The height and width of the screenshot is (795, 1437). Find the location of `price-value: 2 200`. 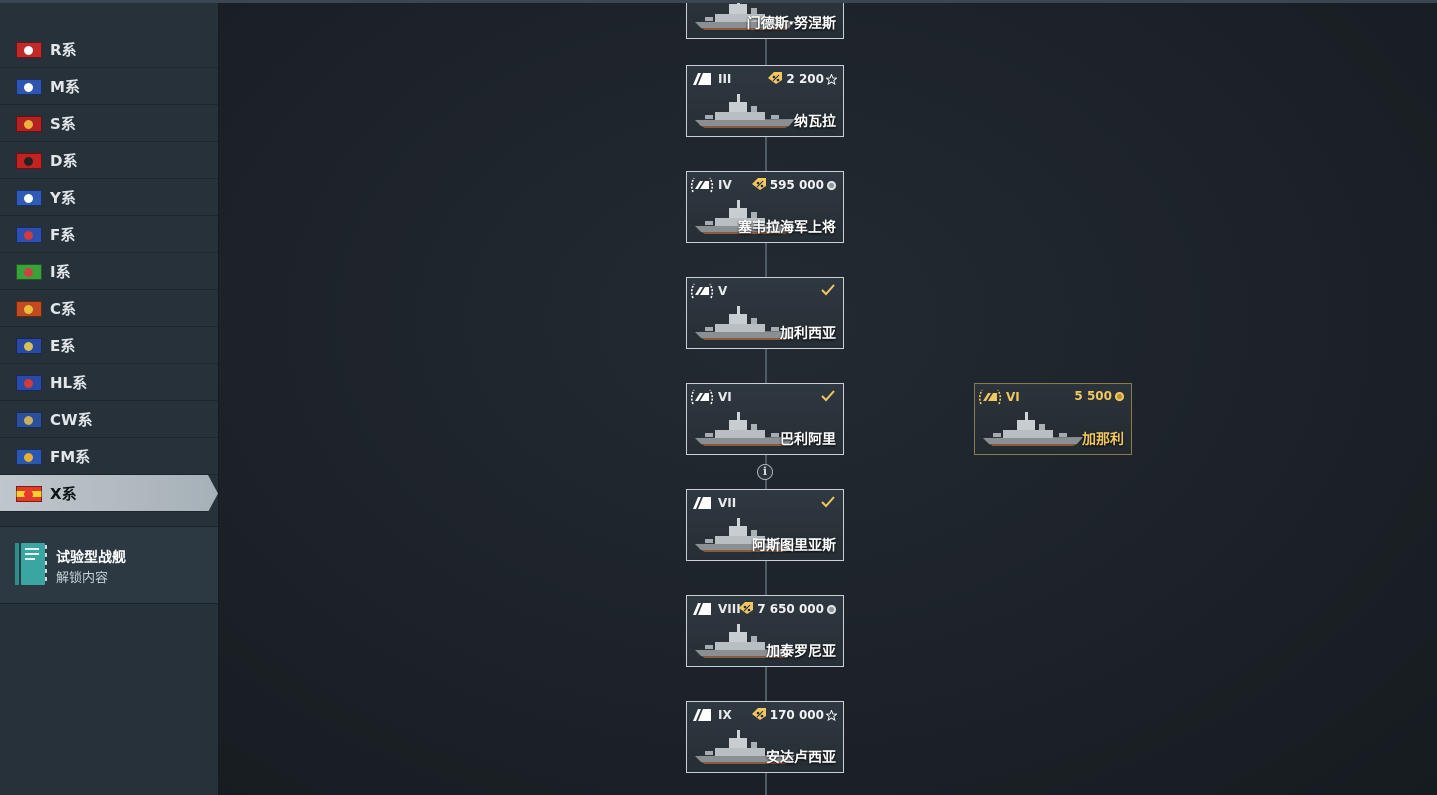

price-value: 2 200 is located at coordinates (805, 79).